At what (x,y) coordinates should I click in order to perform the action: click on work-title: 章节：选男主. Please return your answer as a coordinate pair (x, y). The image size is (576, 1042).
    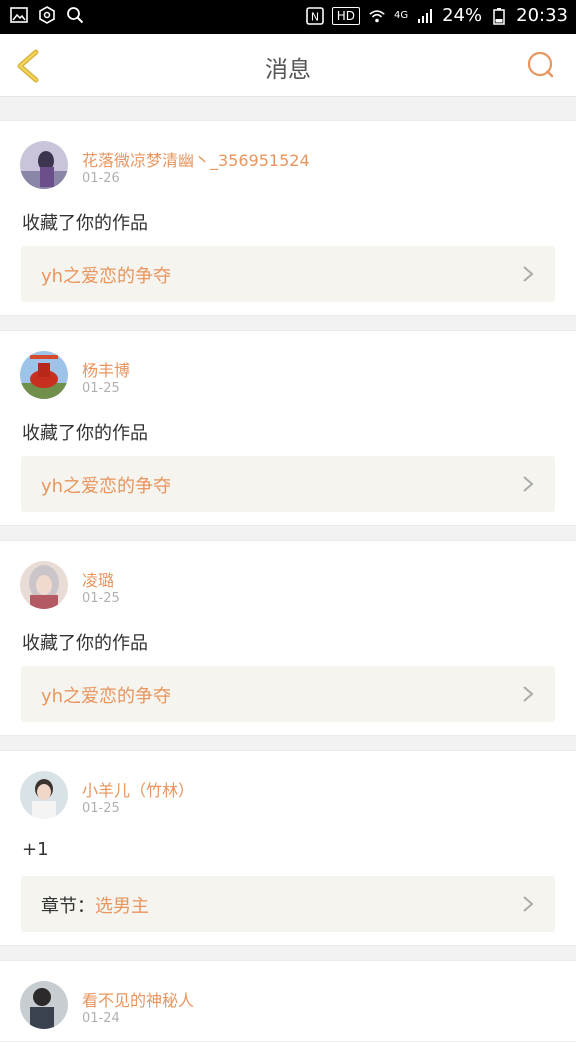
    Looking at the image, I should click on (95, 905).